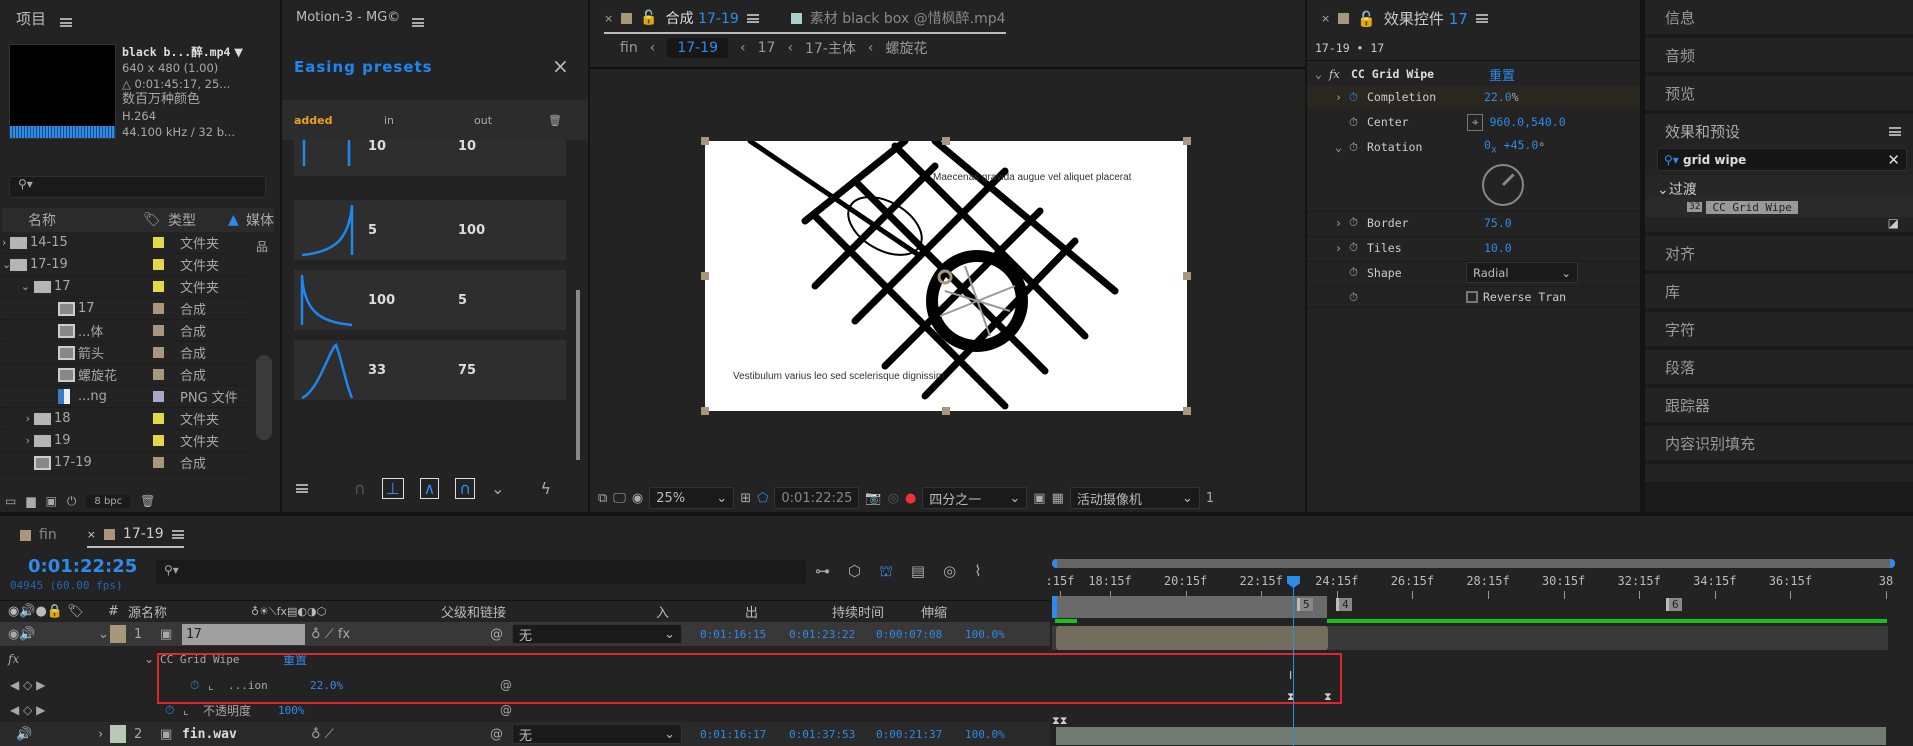 The height and width of the screenshot is (746, 1913). I want to click on close-icon: ×, so click(560, 66).